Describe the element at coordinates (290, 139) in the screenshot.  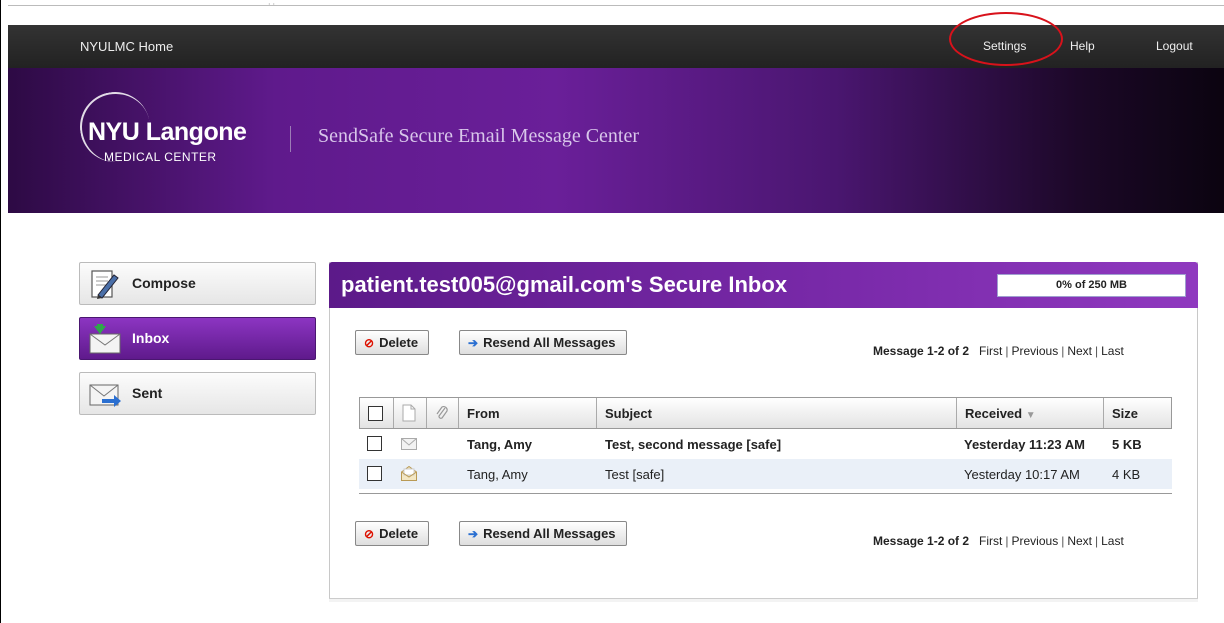
I see `banner-divider` at that location.